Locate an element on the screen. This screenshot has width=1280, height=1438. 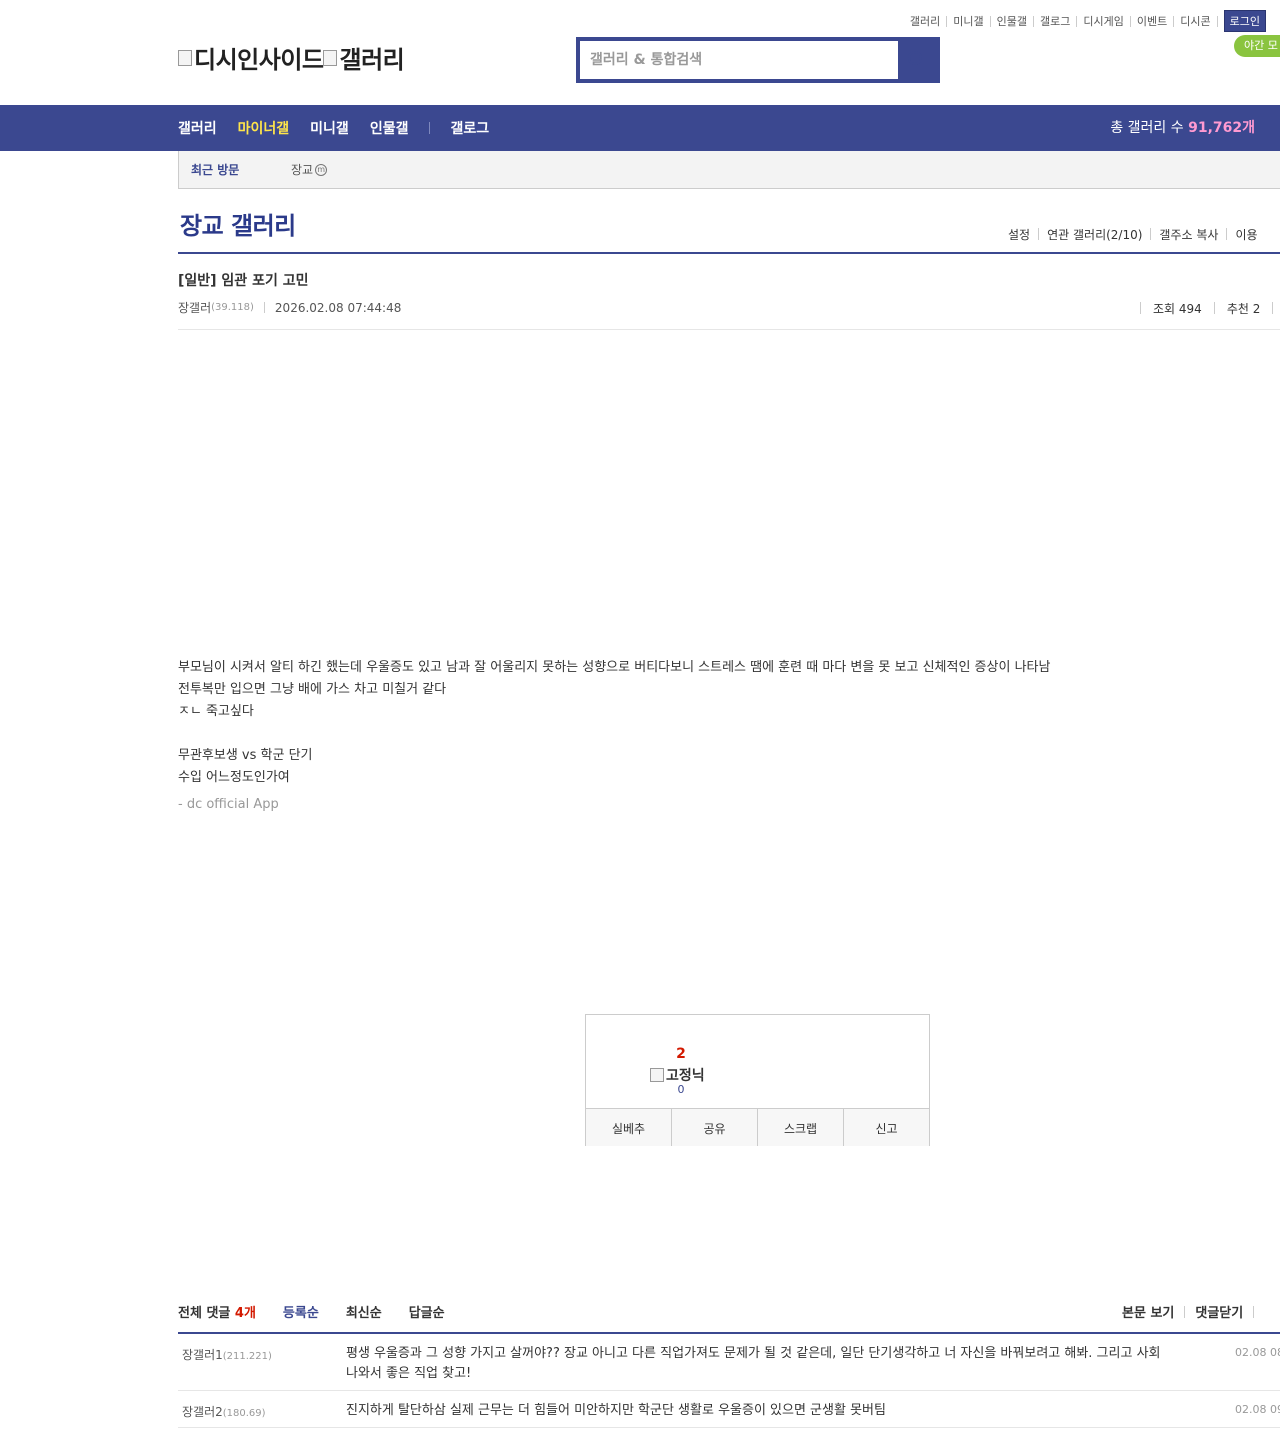
fixed-nick-image-alt: 고정닉 is located at coordinates (685, 1076).